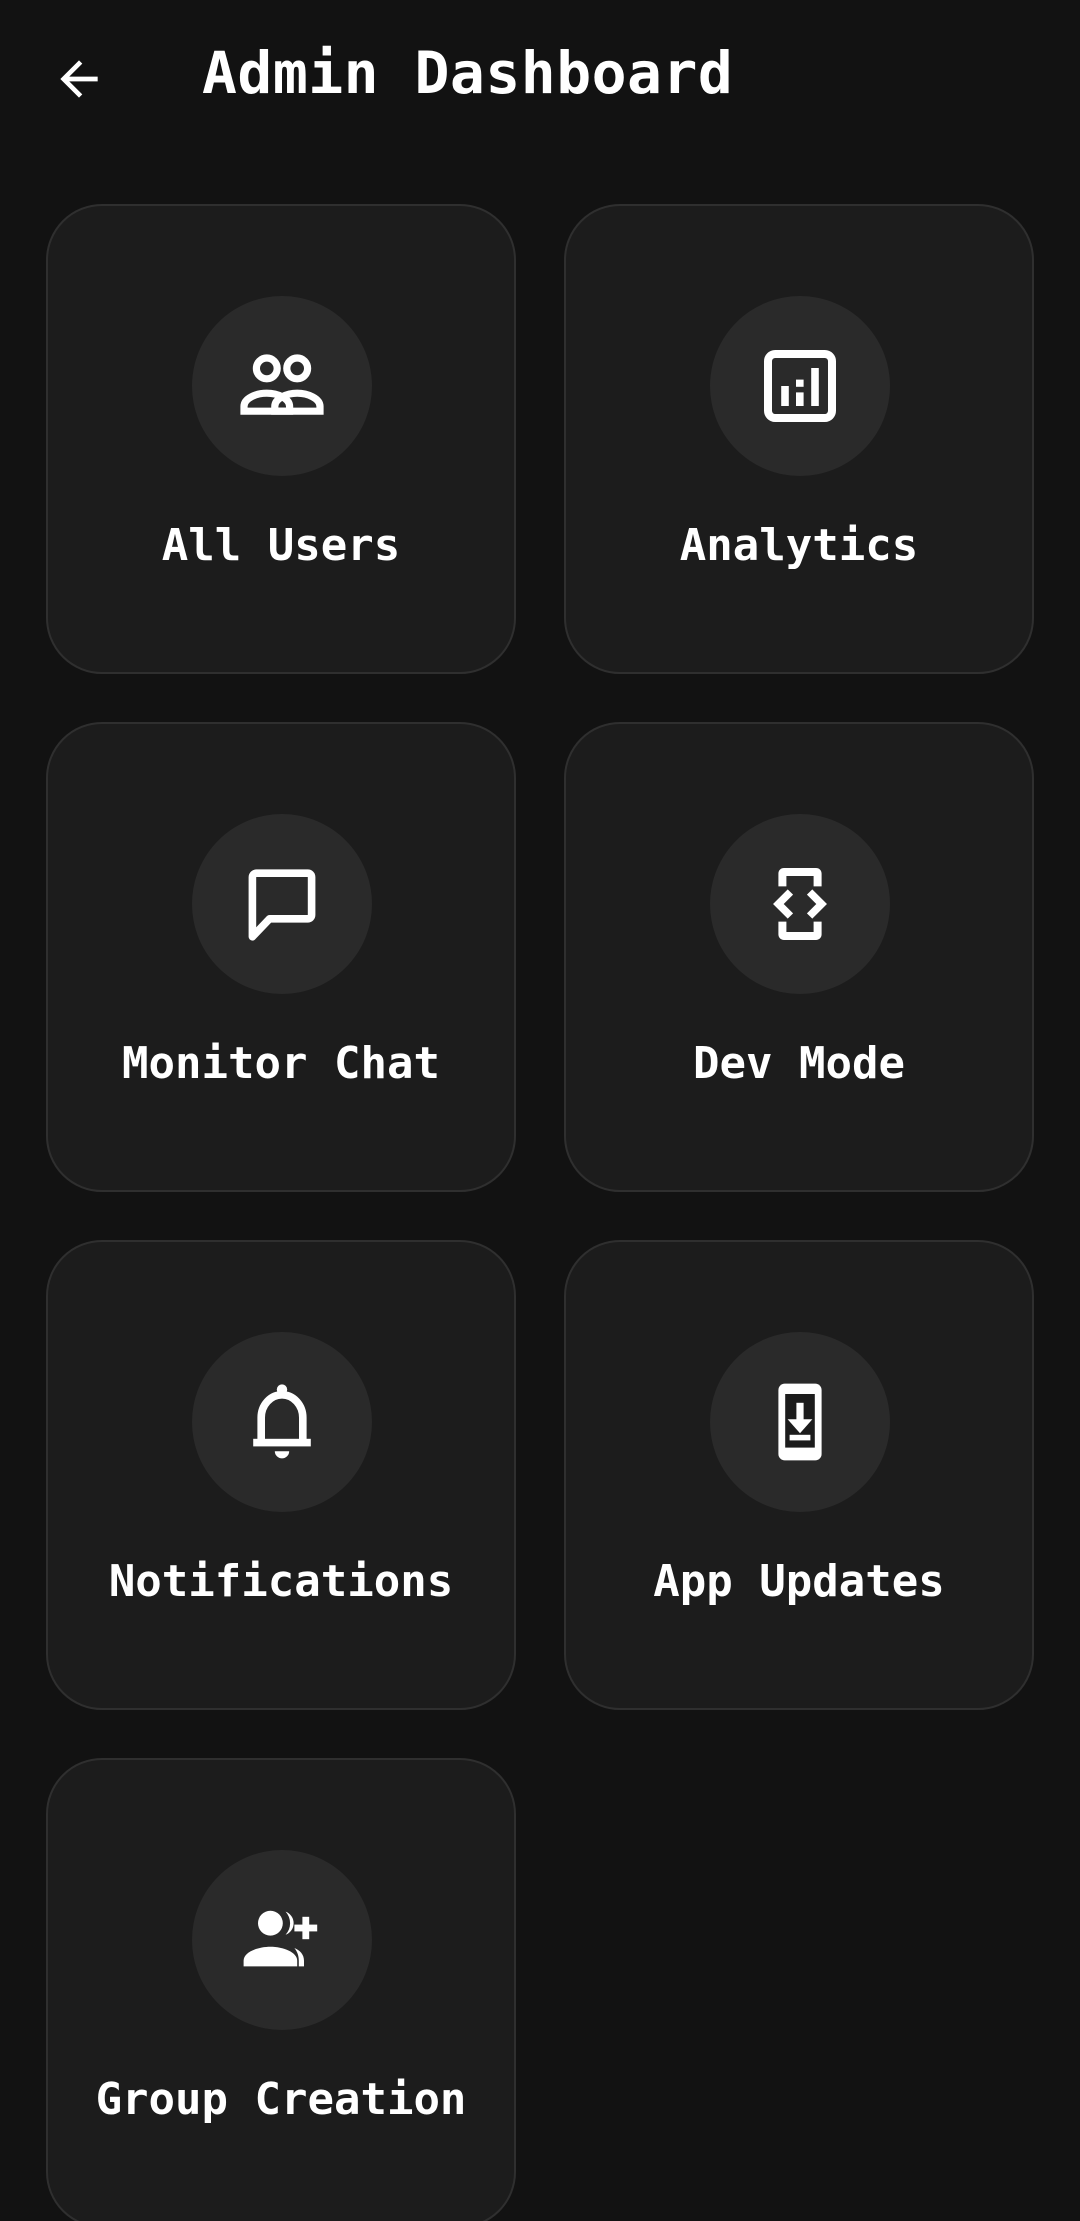  I want to click on tile-label: All Users, so click(281, 545).